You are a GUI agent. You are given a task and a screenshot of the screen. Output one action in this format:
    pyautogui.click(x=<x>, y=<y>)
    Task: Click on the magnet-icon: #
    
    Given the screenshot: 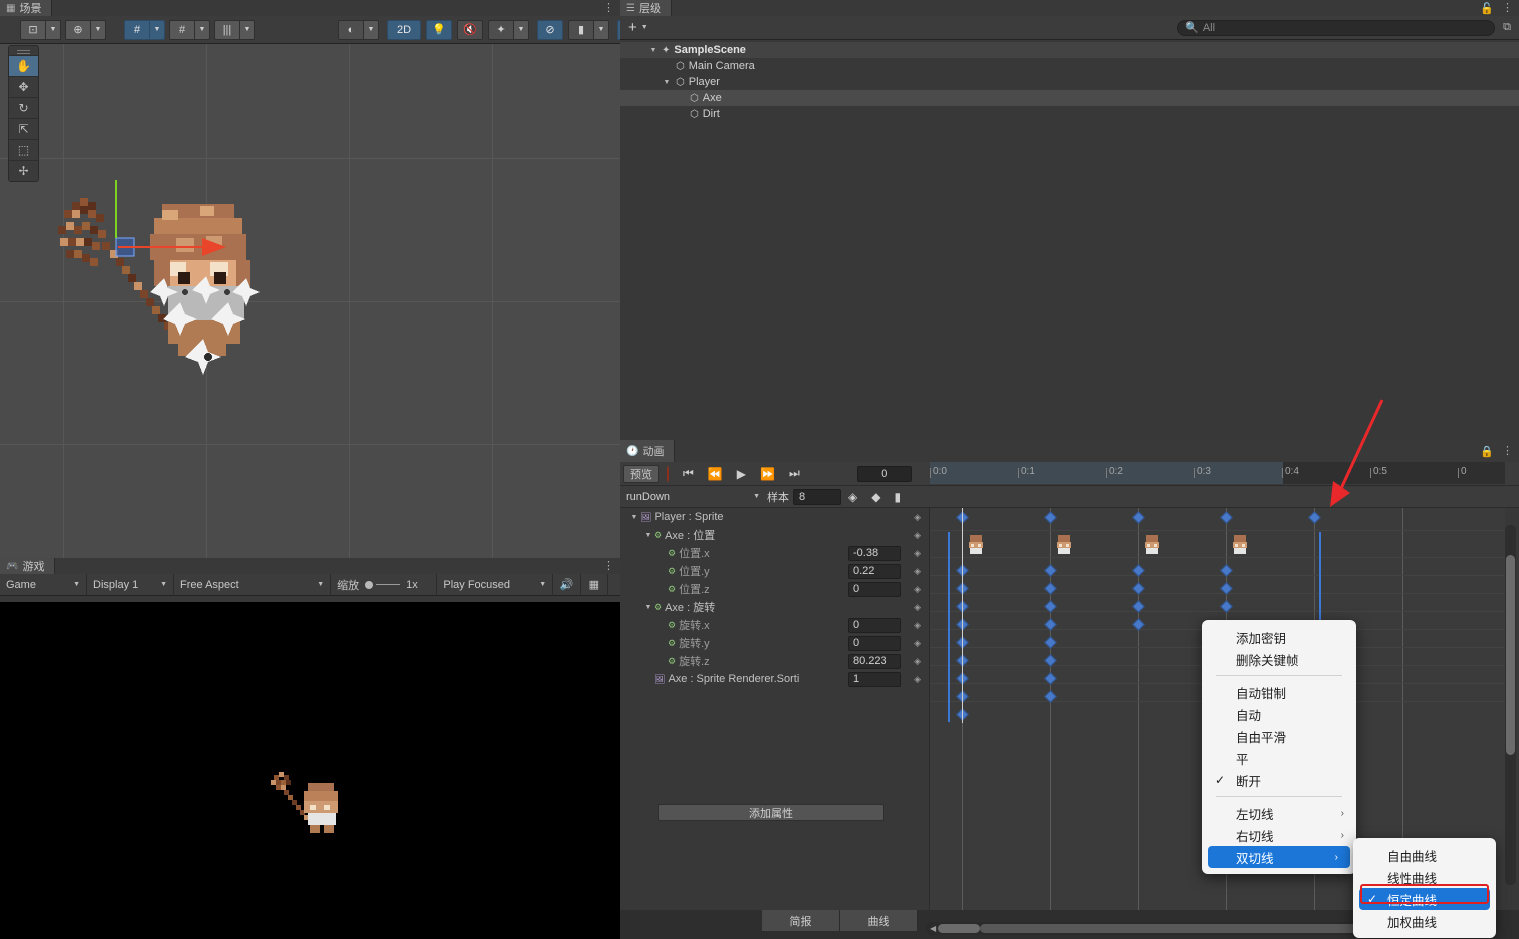 What is the action you would take?
    pyautogui.click(x=182, y=29)
    